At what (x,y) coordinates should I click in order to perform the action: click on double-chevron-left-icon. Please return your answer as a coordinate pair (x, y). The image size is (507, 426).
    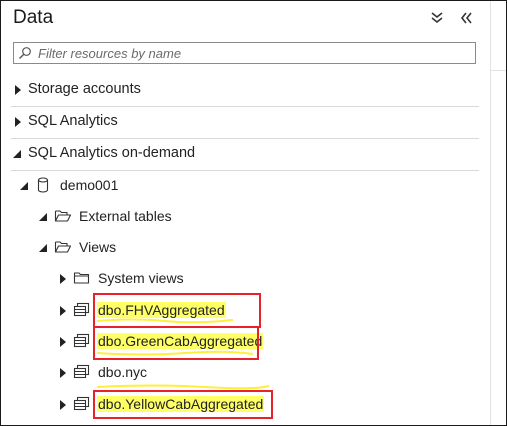
    Looking at the image, I should click on (466, 18).